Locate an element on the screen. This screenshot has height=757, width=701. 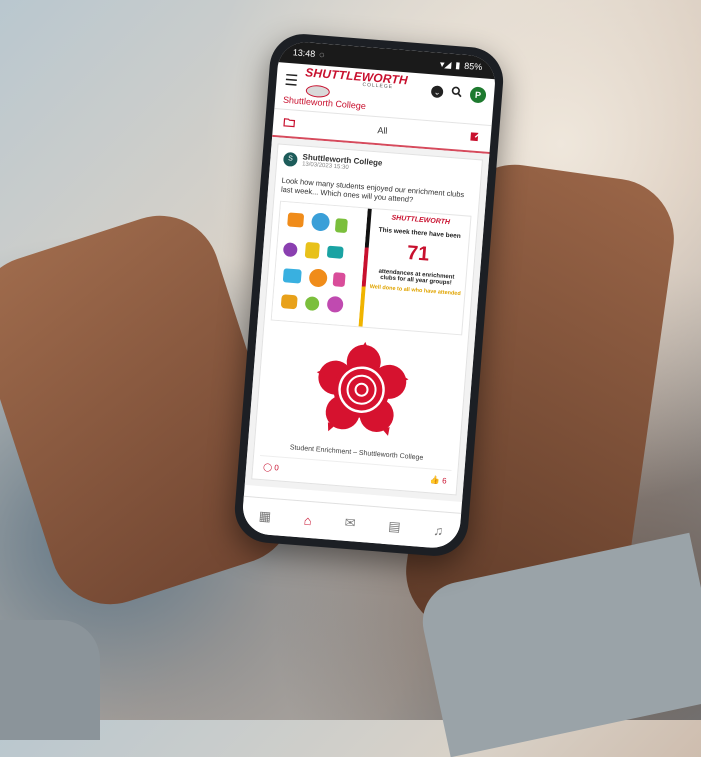
like-button: 👍 6 is located at coordinates (438, 480).